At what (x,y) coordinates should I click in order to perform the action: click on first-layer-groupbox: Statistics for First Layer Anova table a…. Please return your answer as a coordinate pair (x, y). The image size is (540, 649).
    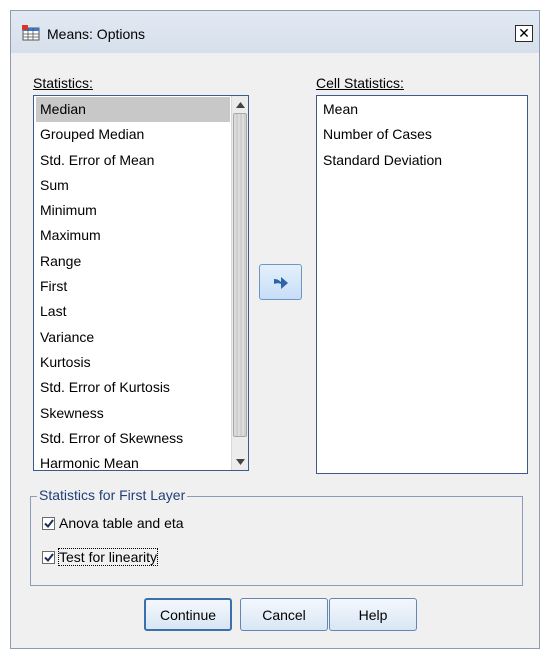
    Looking at the image, I should click on (276, 536).